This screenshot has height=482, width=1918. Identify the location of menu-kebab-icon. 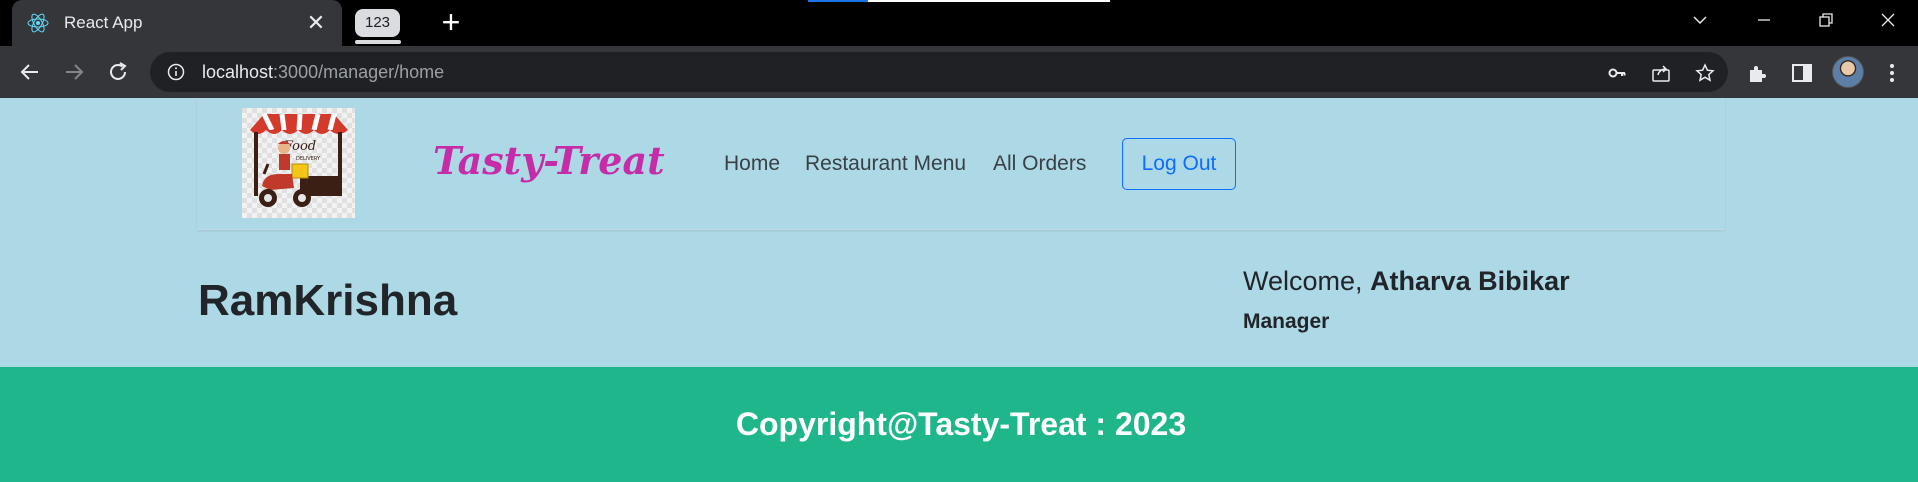
(1892, 73).